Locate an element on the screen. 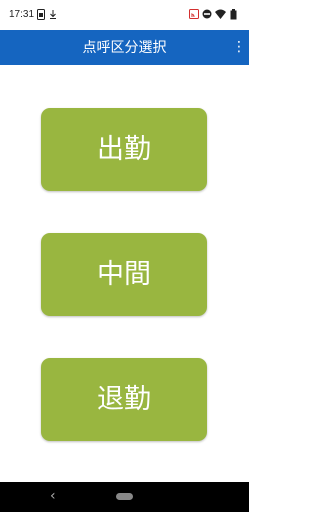  shukkin-button: 出勤 is located at coordinates (124, 149).